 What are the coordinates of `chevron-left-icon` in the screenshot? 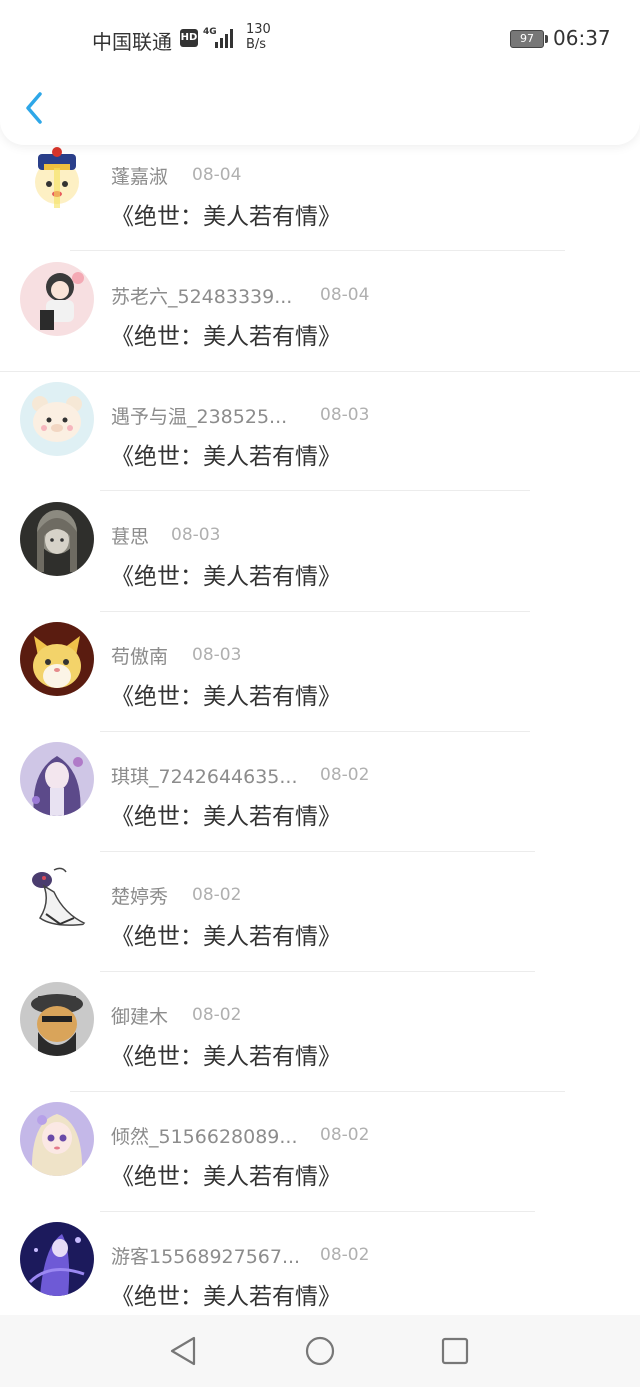 It's located at (34, 108).